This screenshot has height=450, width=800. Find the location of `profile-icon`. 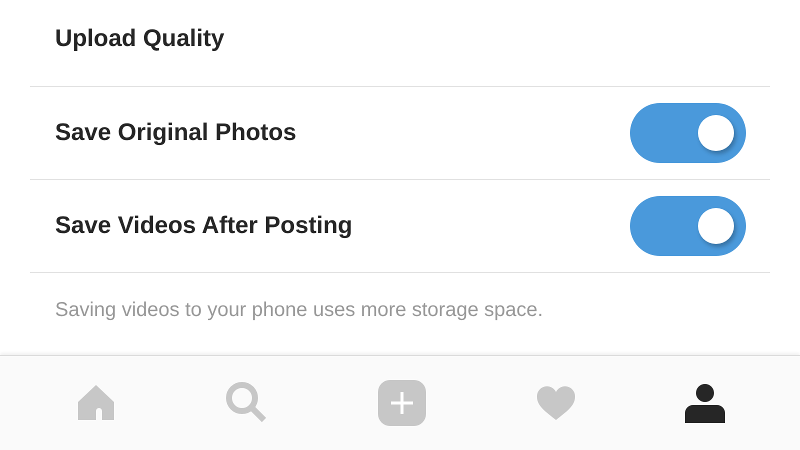

profile-icon is located at coordinates (705, 403).